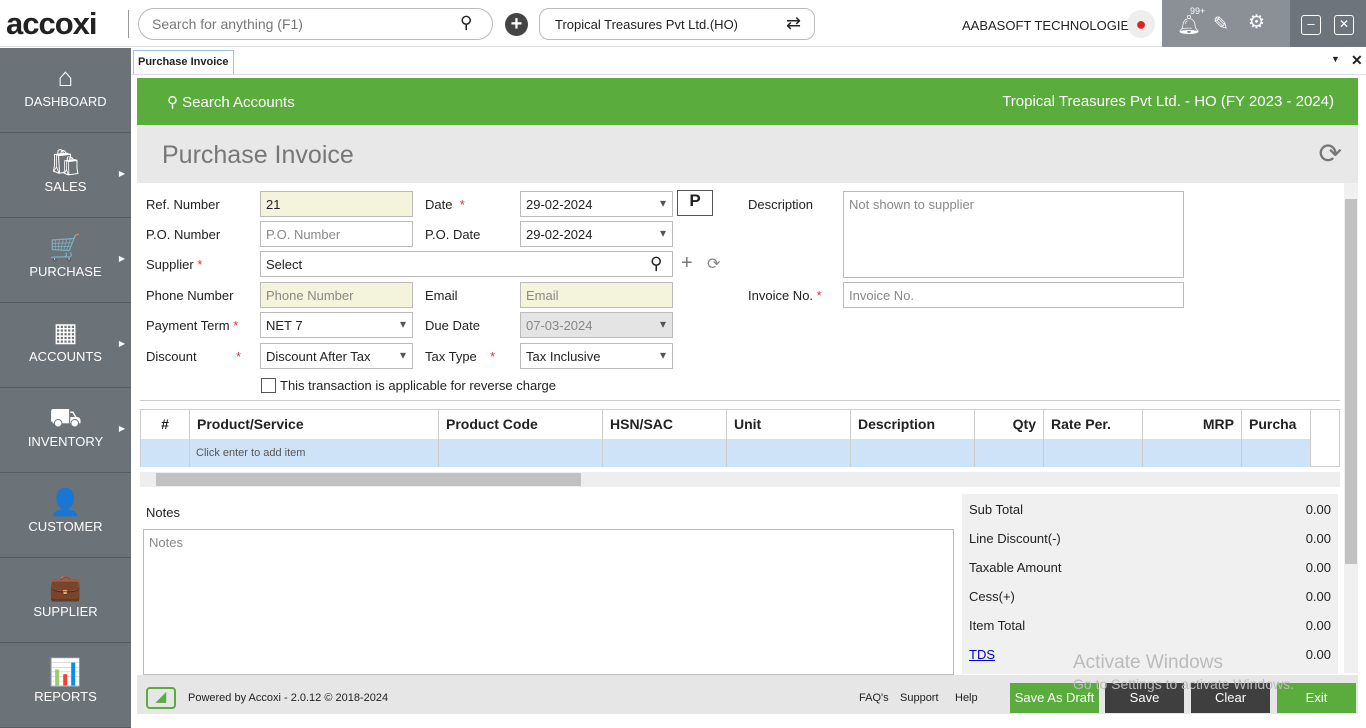 The height and width of the screenshot is (728, 1366). What do you see at coordinates (1221, 24) in the screenshot?
I see `message-icon: ✎` at bounding box center [1221, 24].